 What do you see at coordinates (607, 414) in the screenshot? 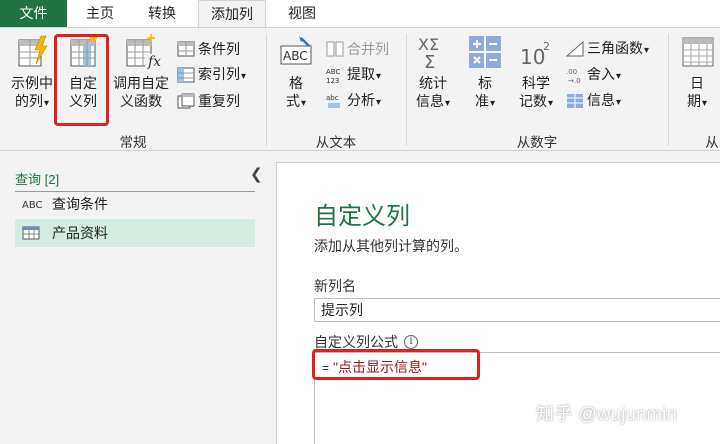
I see `watermark: 知乎 @wujunmin` at bounding box center [607, 414].